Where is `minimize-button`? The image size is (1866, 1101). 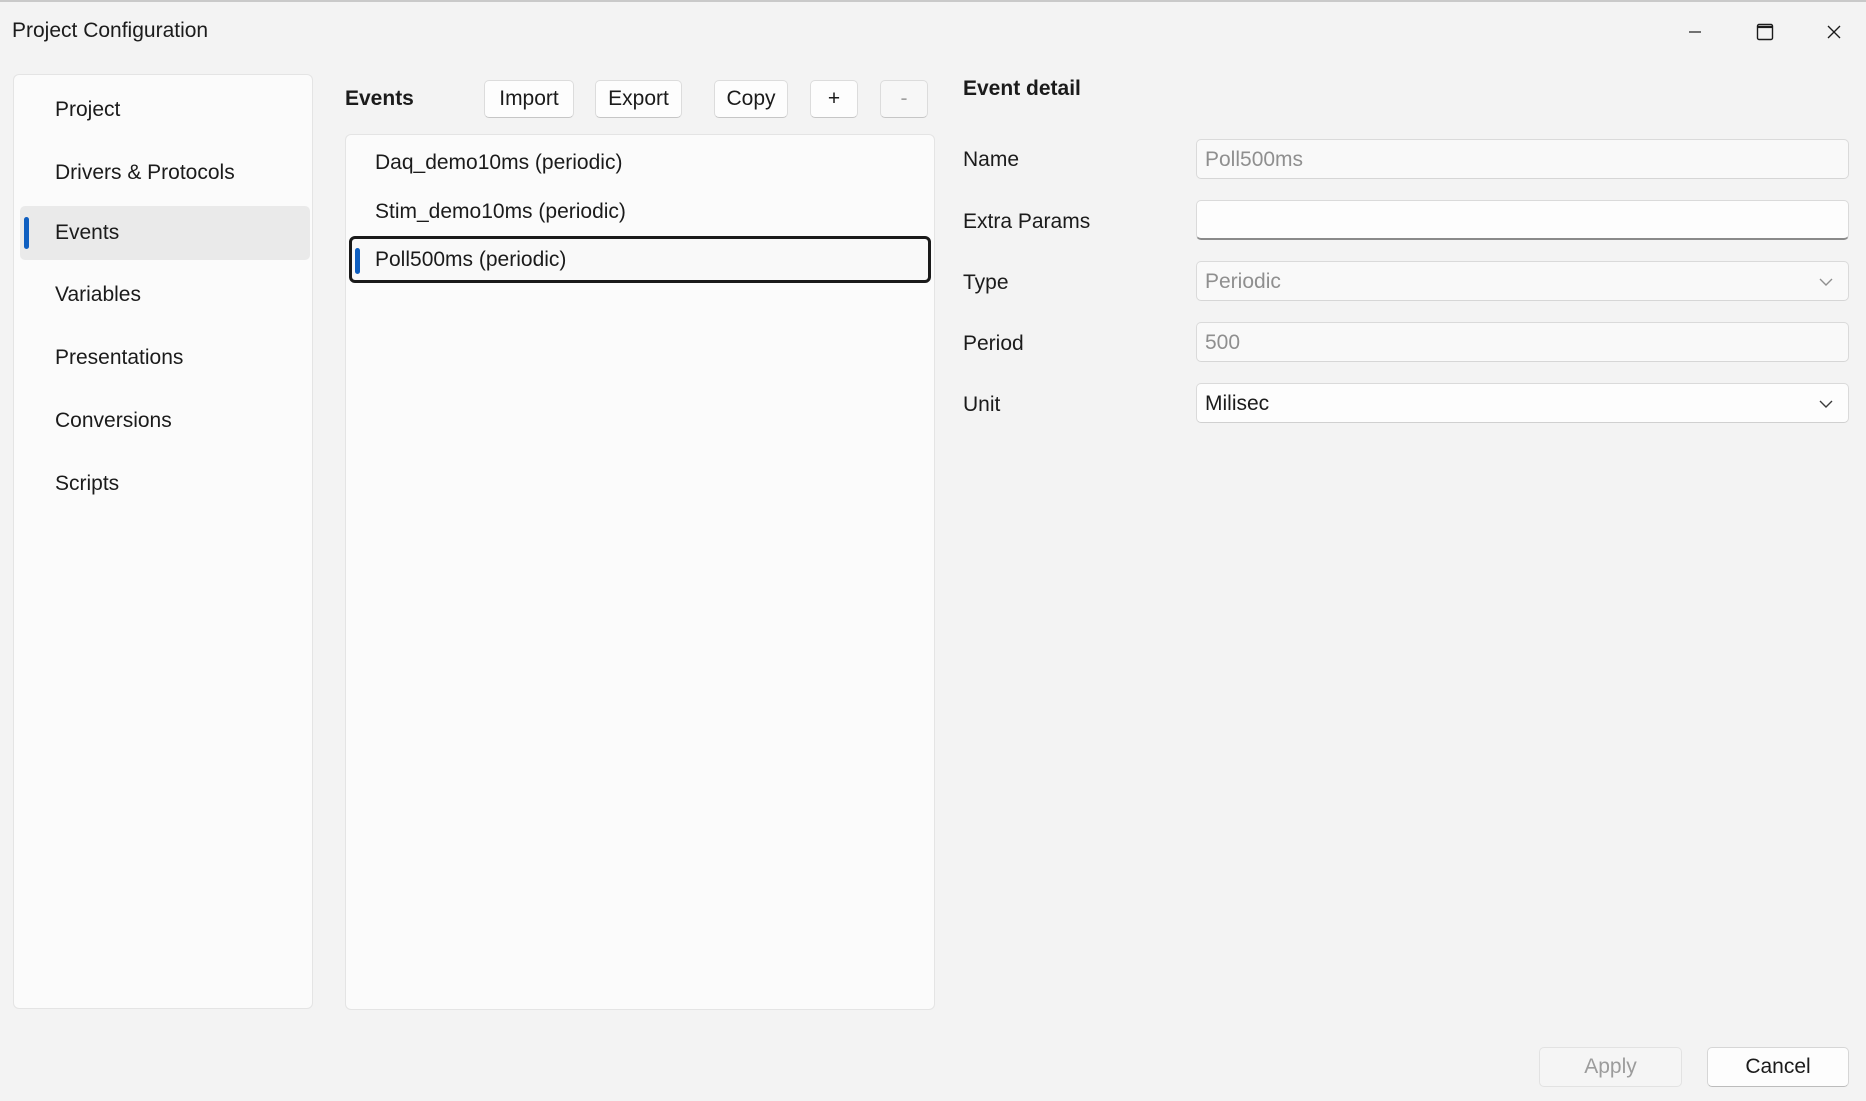
minimize-button is located at coordinates (1695, 32).